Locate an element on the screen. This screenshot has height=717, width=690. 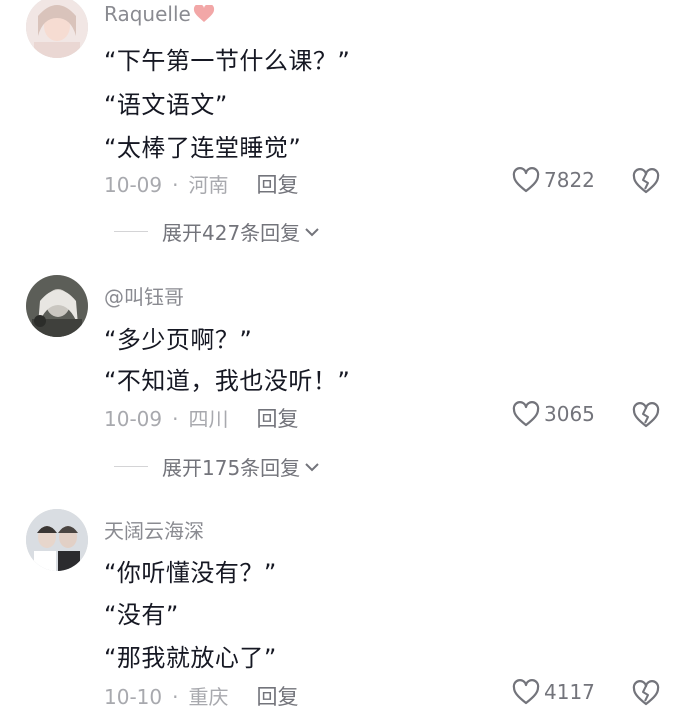
like-button: 7822 is located at coordinates (553, 180).